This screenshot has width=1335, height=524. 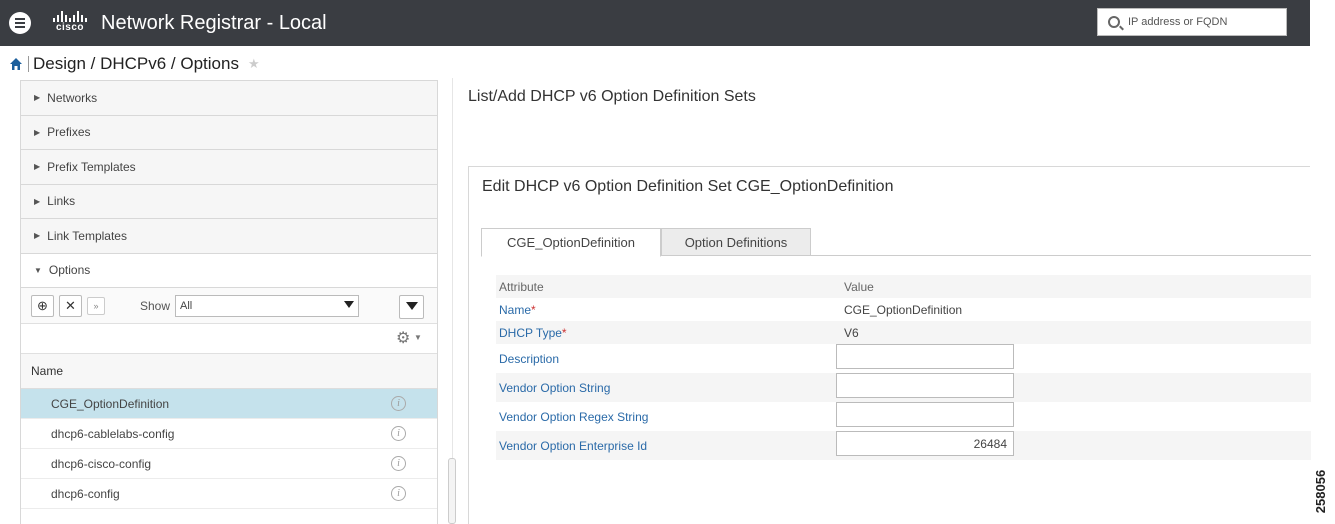 I want to click on filter-icon, so click(x=411, y=307).